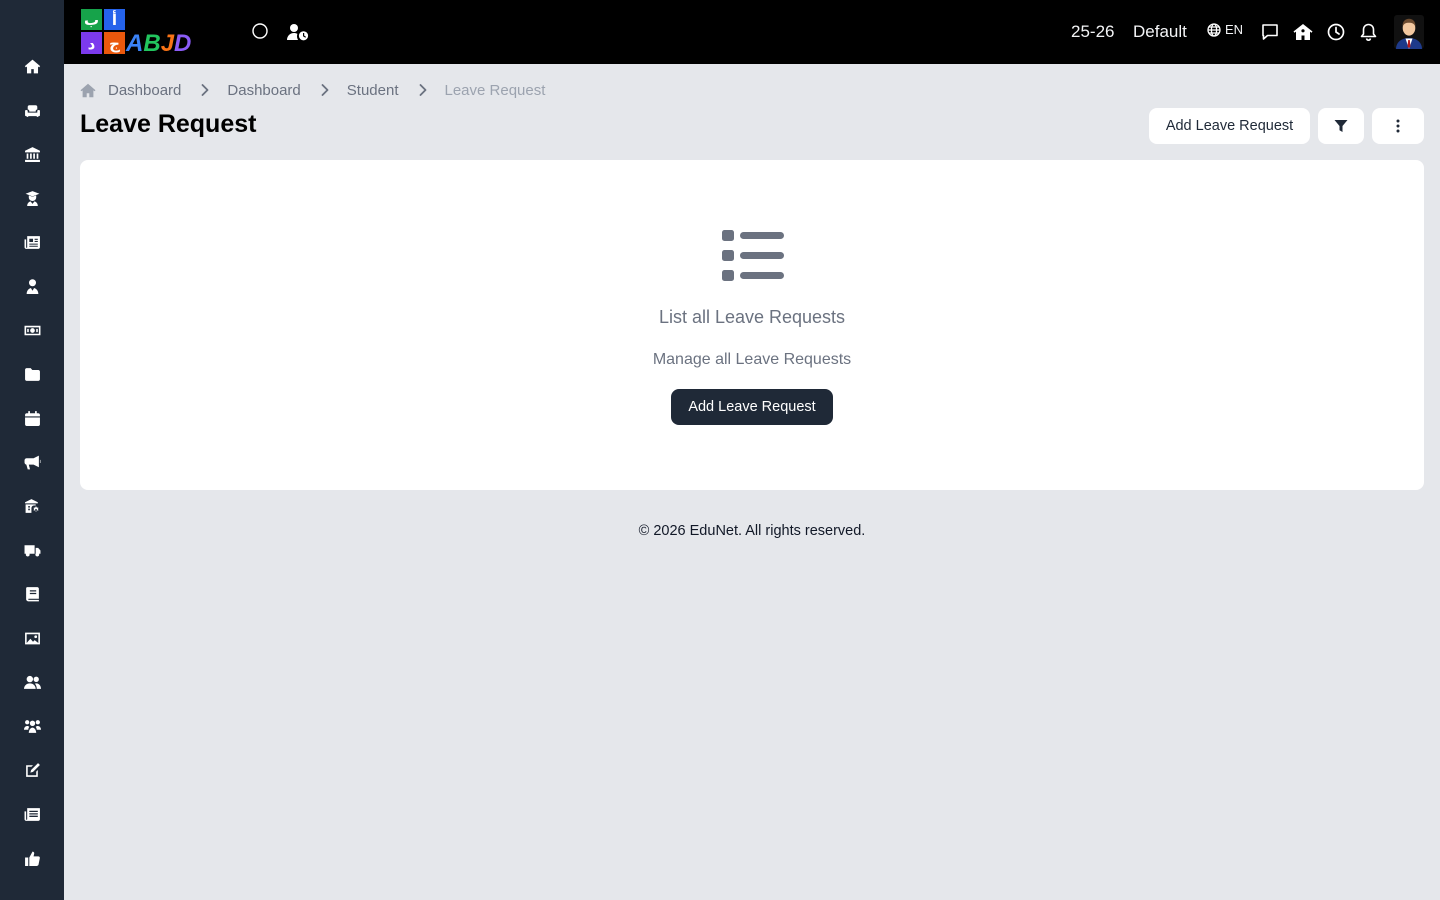 This screenshot has height=900, width=1440. I want to click on sidebar-item-news, so click(32, 814).